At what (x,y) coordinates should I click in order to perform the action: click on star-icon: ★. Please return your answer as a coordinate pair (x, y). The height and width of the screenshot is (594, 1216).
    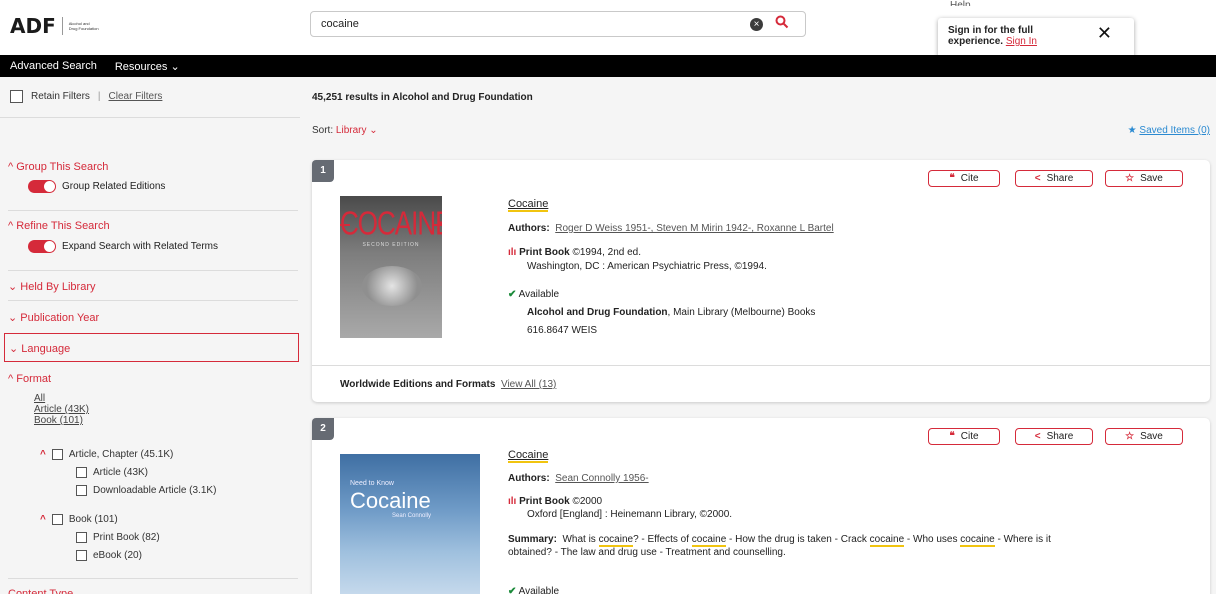
    Looking at the image, I should click on (1132, 130).